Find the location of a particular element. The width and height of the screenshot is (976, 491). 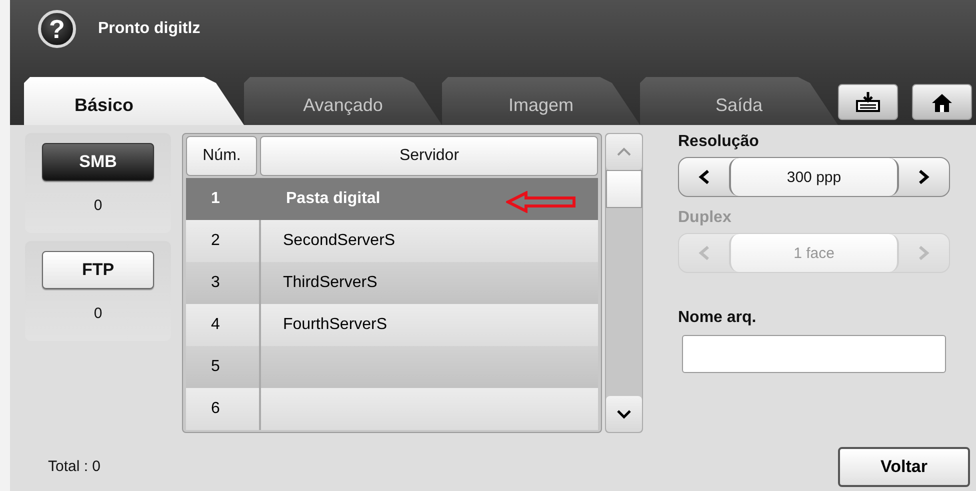

scrollbar-thumb is located at coordinates (624, 189).